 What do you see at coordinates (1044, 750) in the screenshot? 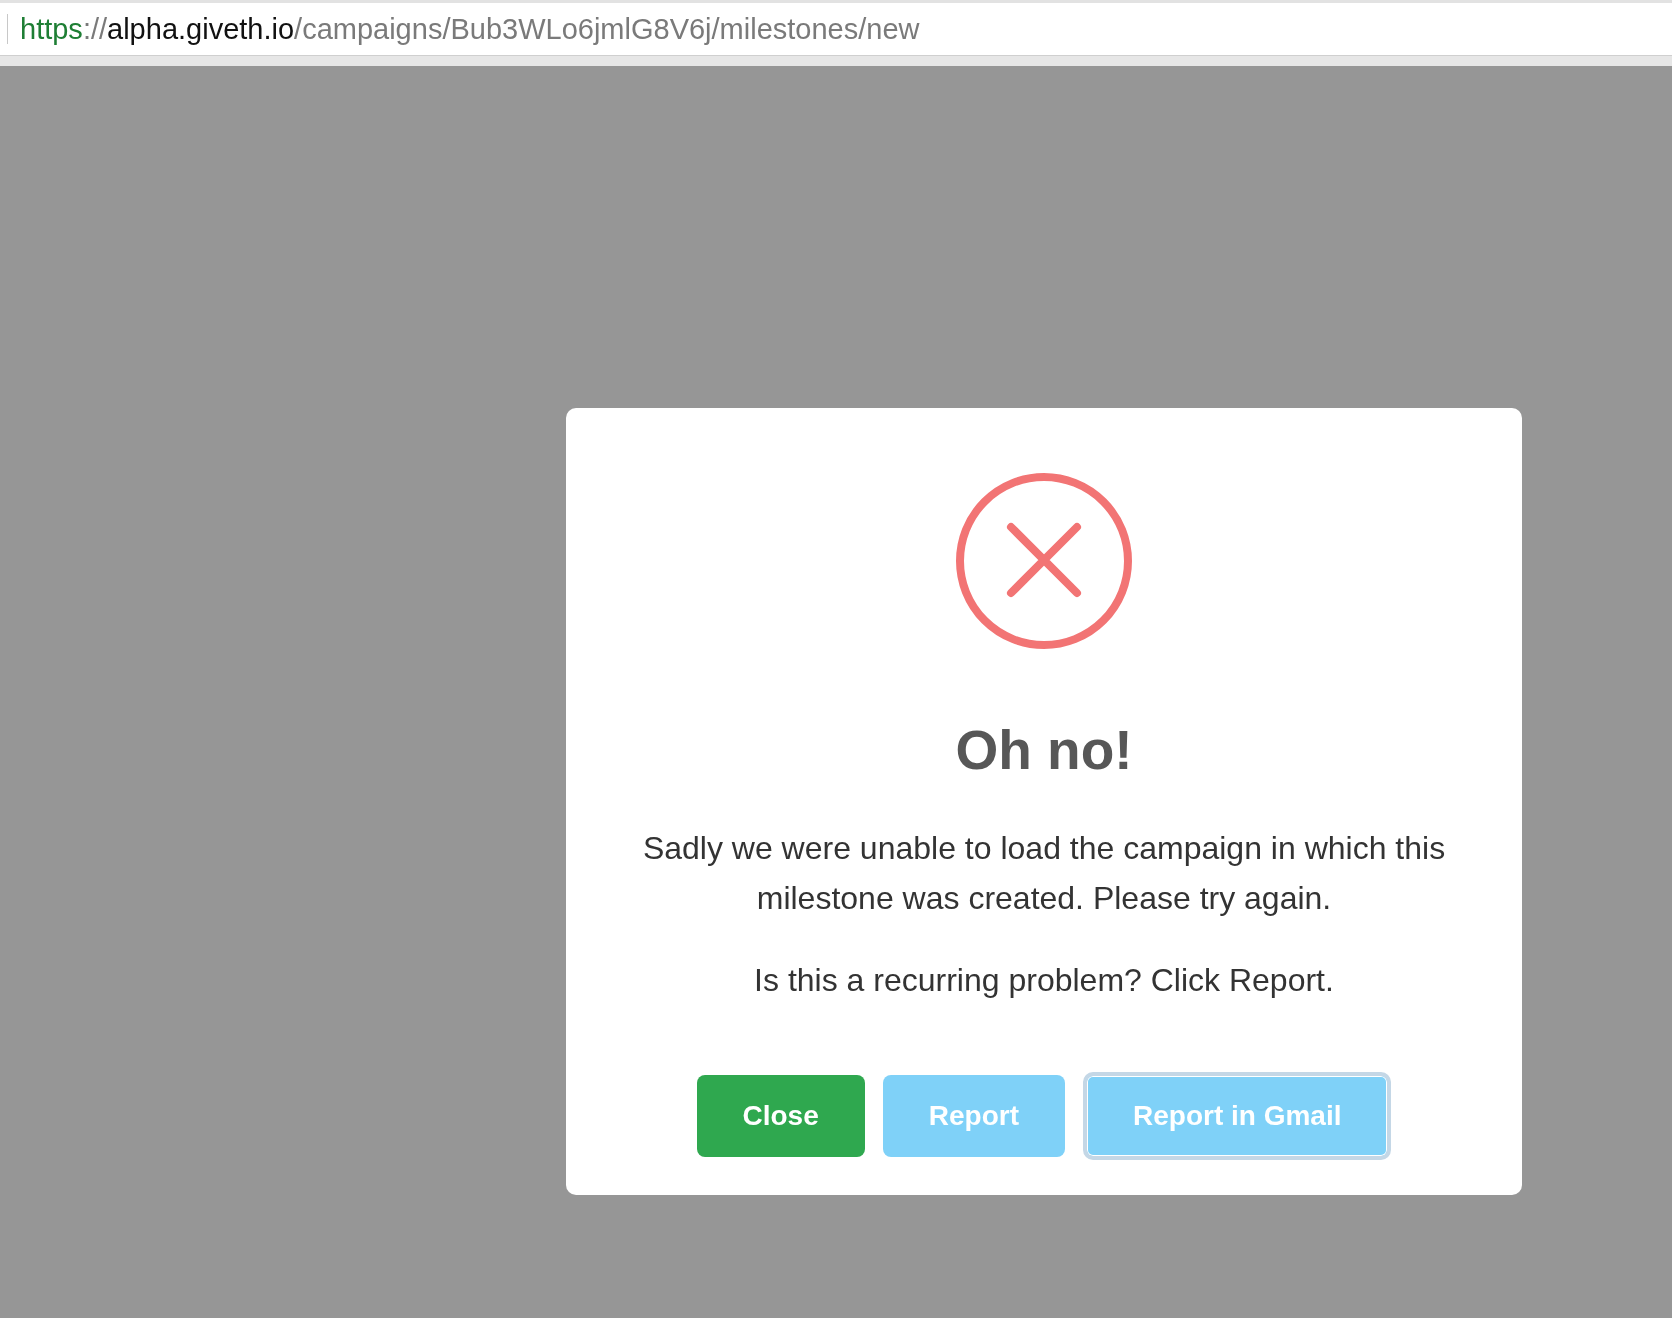
I see `dialog-title: Oh no!` at bounding box center [1044, 750].